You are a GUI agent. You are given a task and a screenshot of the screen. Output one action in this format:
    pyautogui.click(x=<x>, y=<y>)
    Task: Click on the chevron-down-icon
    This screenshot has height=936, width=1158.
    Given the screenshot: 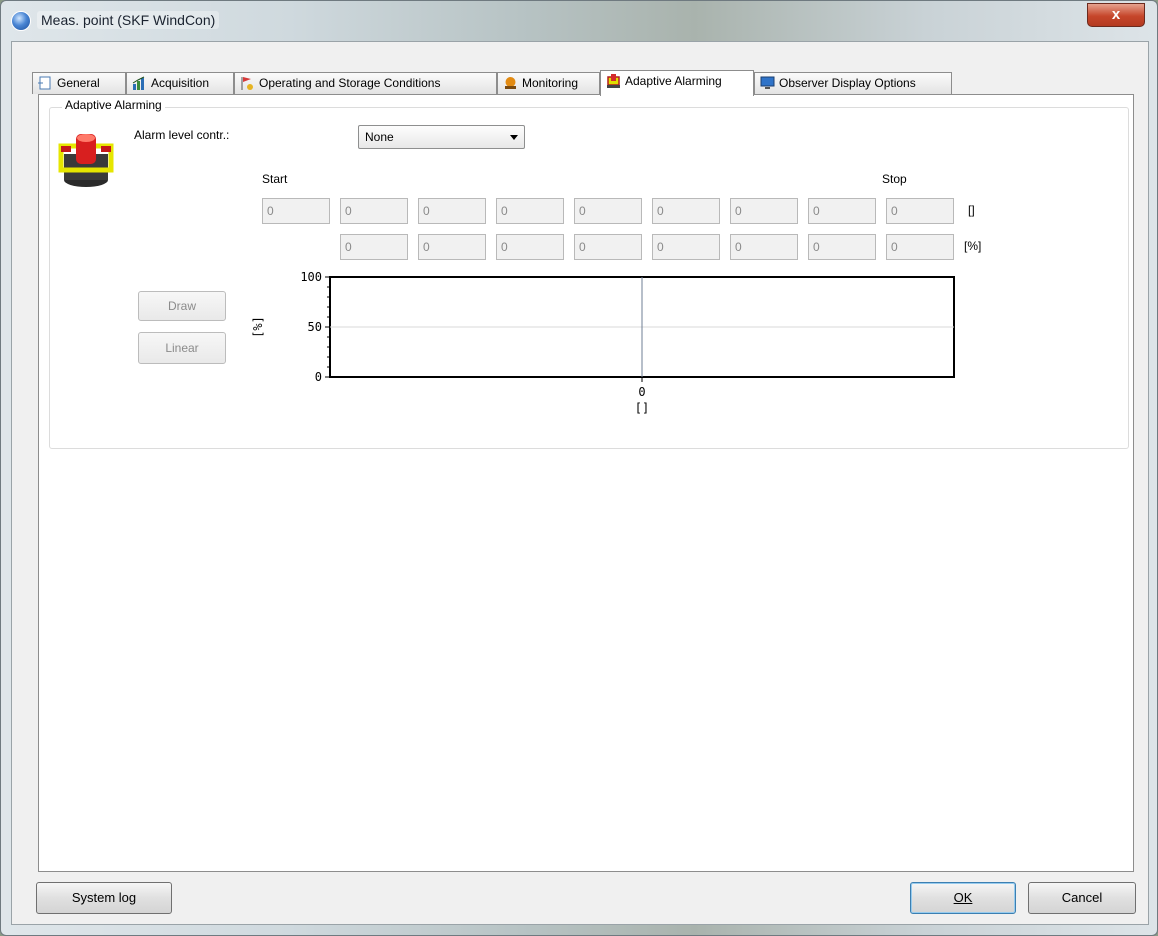 What is the action you would take?
    pyautogui.click(x=514, y=137)
    